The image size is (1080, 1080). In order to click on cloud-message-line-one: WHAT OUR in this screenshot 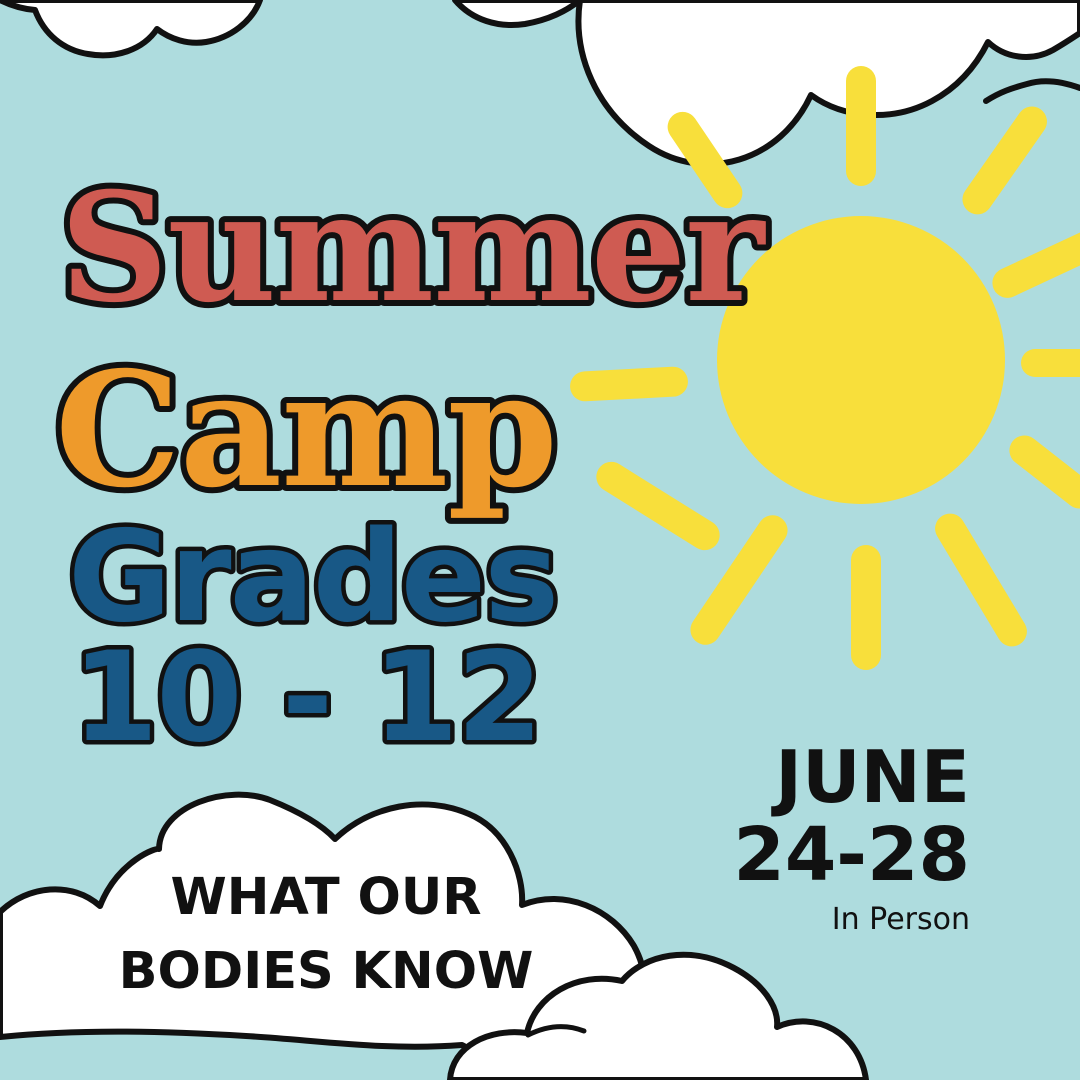, I will do `click(325, 897)`.